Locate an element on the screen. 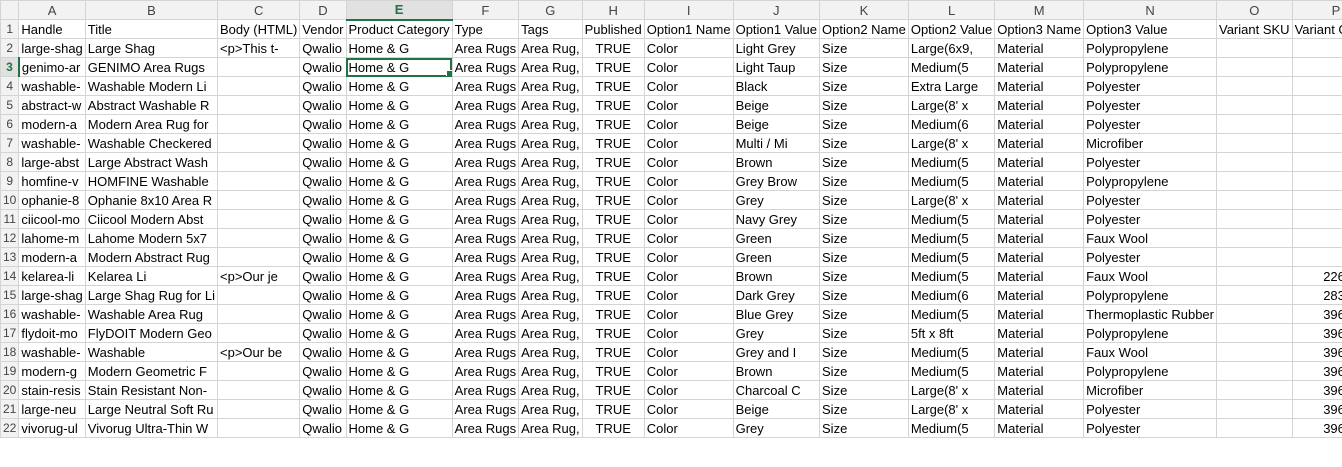 This screenshot has width=1342, height=467. cell-k19: Size is located at coordinates (864, 371).